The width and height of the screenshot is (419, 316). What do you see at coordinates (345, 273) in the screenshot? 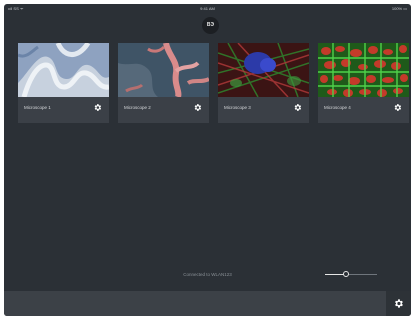
I see `slider-thumb` at bounding box center [345, 273].